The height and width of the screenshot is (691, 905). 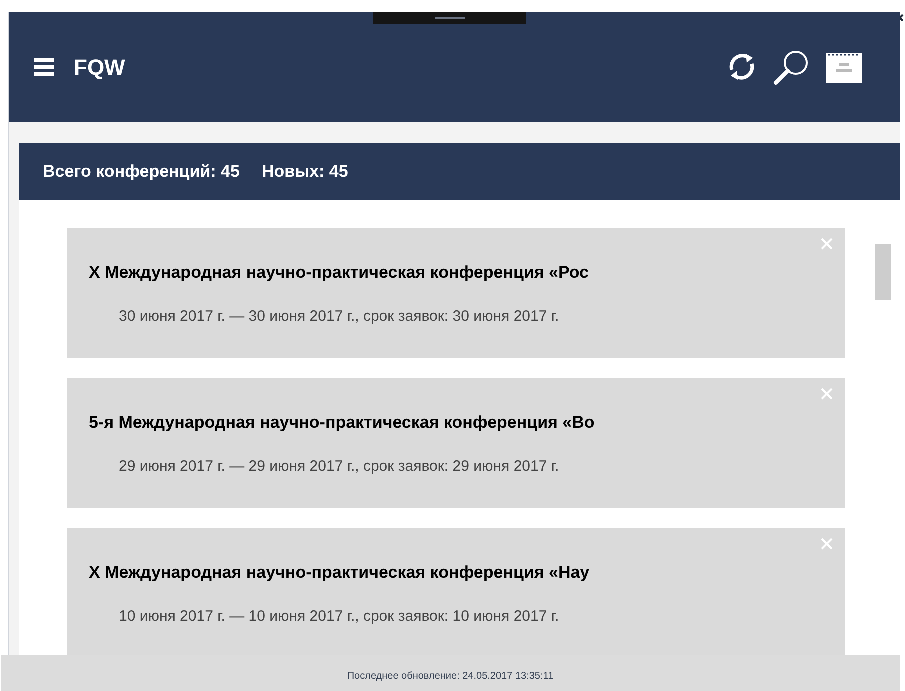 I want to click on scrollbar-thumb, so click(x=883, y=272).